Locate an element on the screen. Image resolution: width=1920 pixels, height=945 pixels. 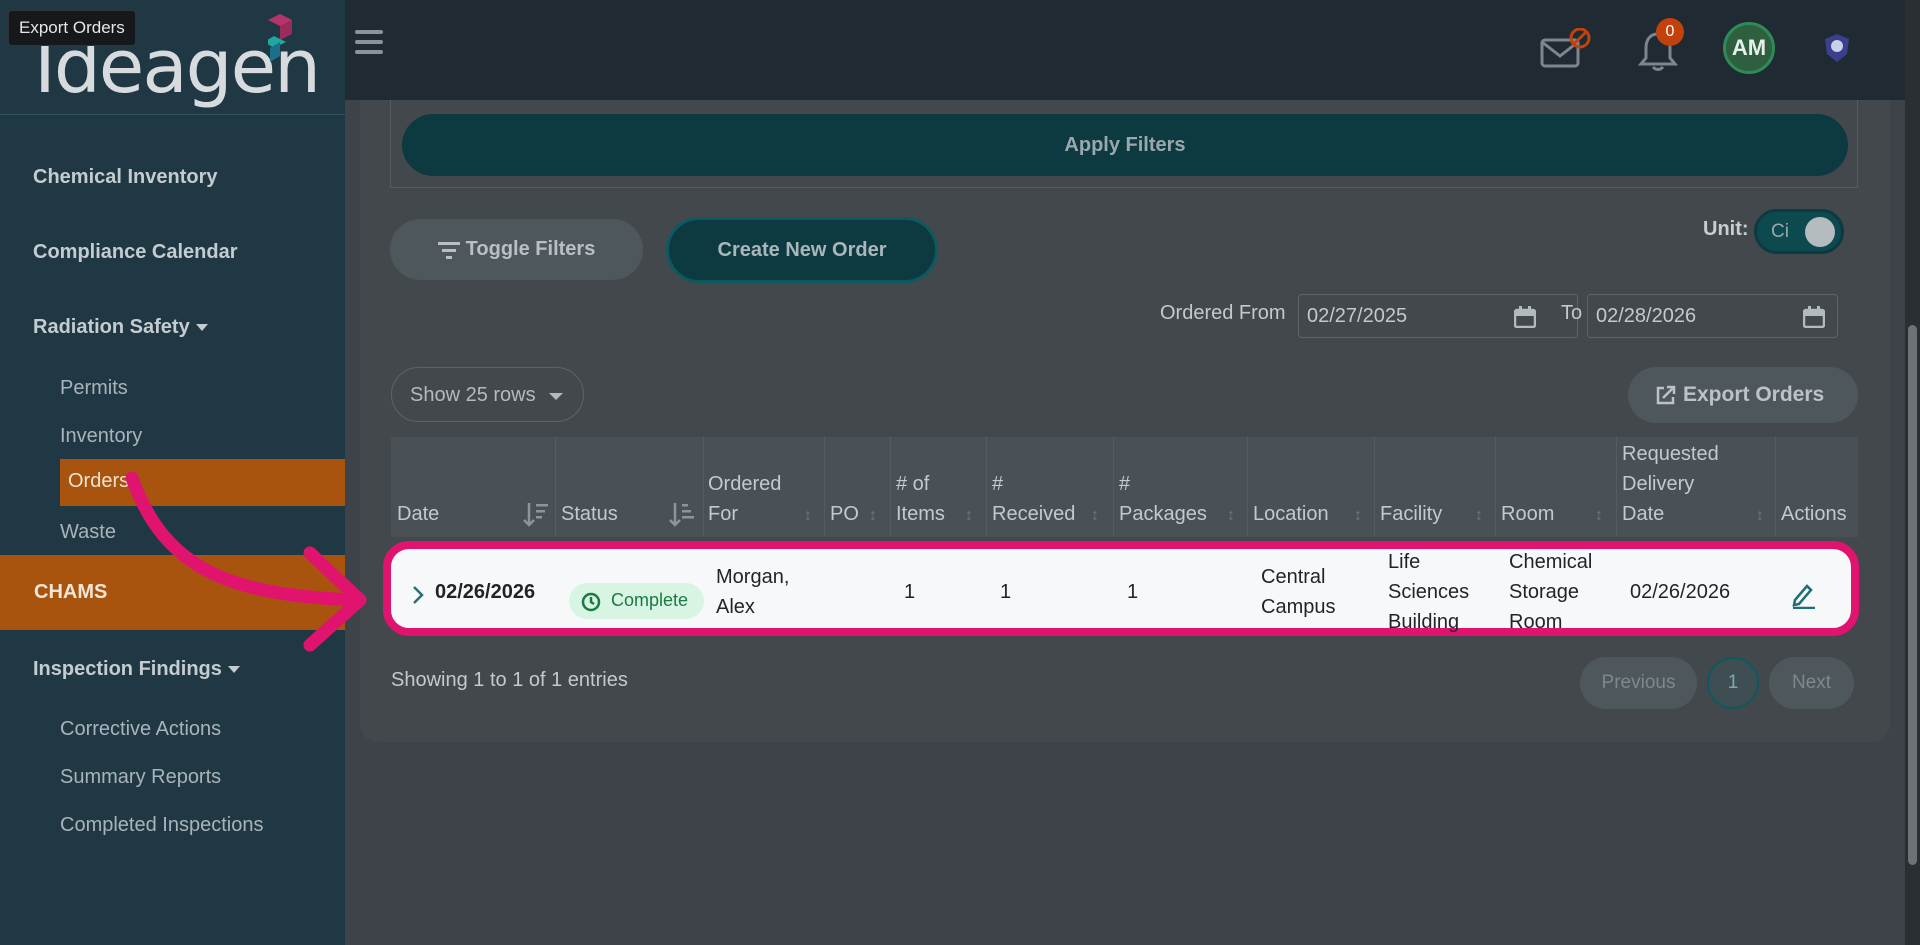
page-1-button: 1 is located at coordinates (1733, 683).